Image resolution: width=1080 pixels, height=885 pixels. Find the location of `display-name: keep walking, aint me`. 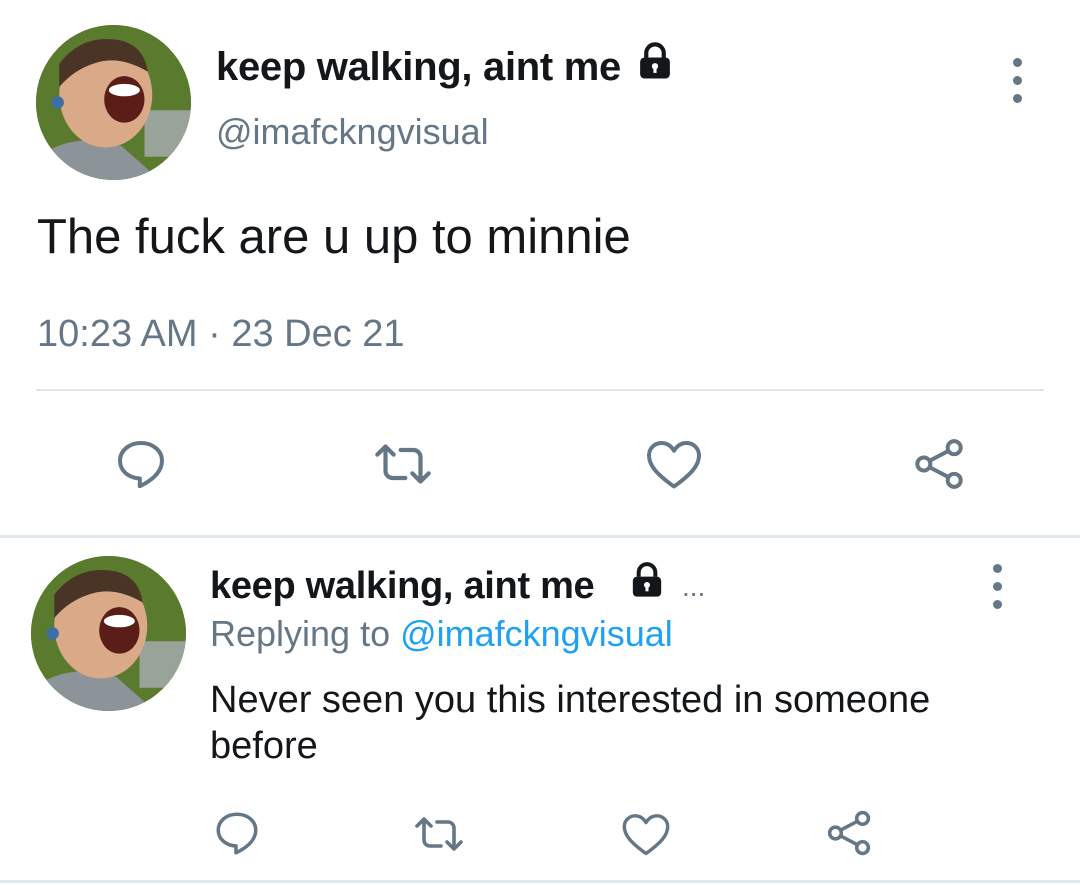

display-name: keep walking, aint me is located at coordinates (418, 67).